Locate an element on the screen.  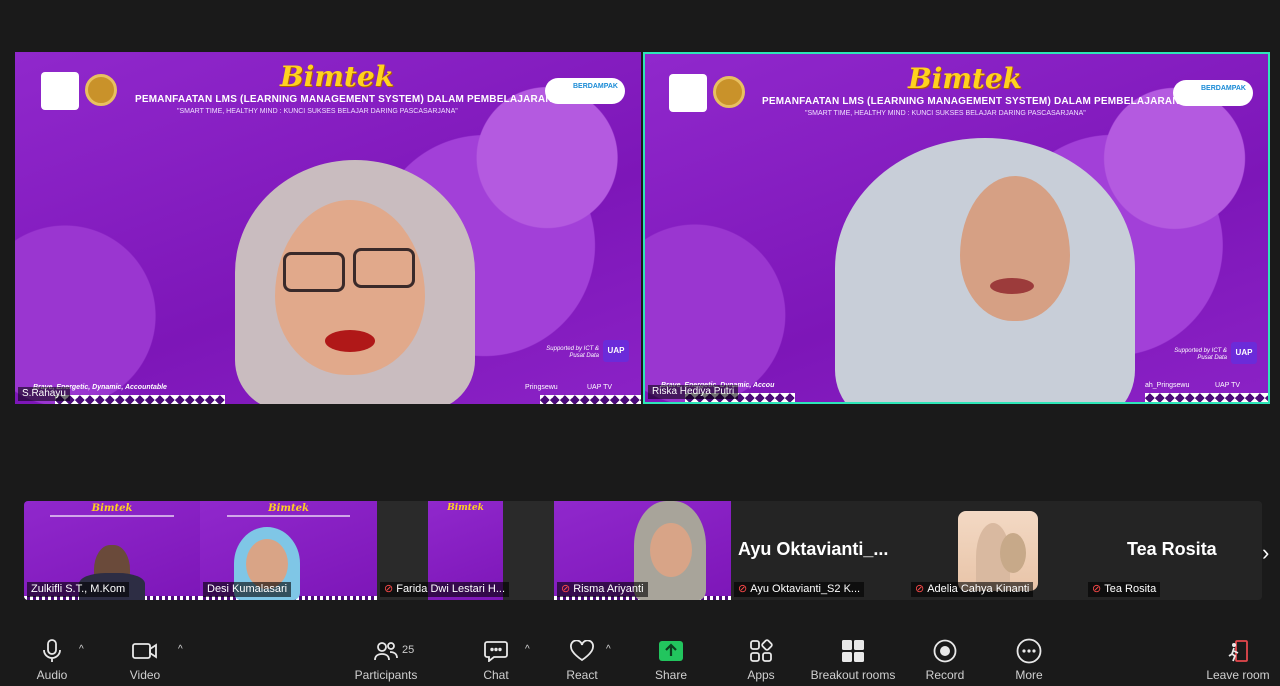
thumb-desi-kumalasari: Bimtek Desi Kumalasari is located at coordinates (288, 550).